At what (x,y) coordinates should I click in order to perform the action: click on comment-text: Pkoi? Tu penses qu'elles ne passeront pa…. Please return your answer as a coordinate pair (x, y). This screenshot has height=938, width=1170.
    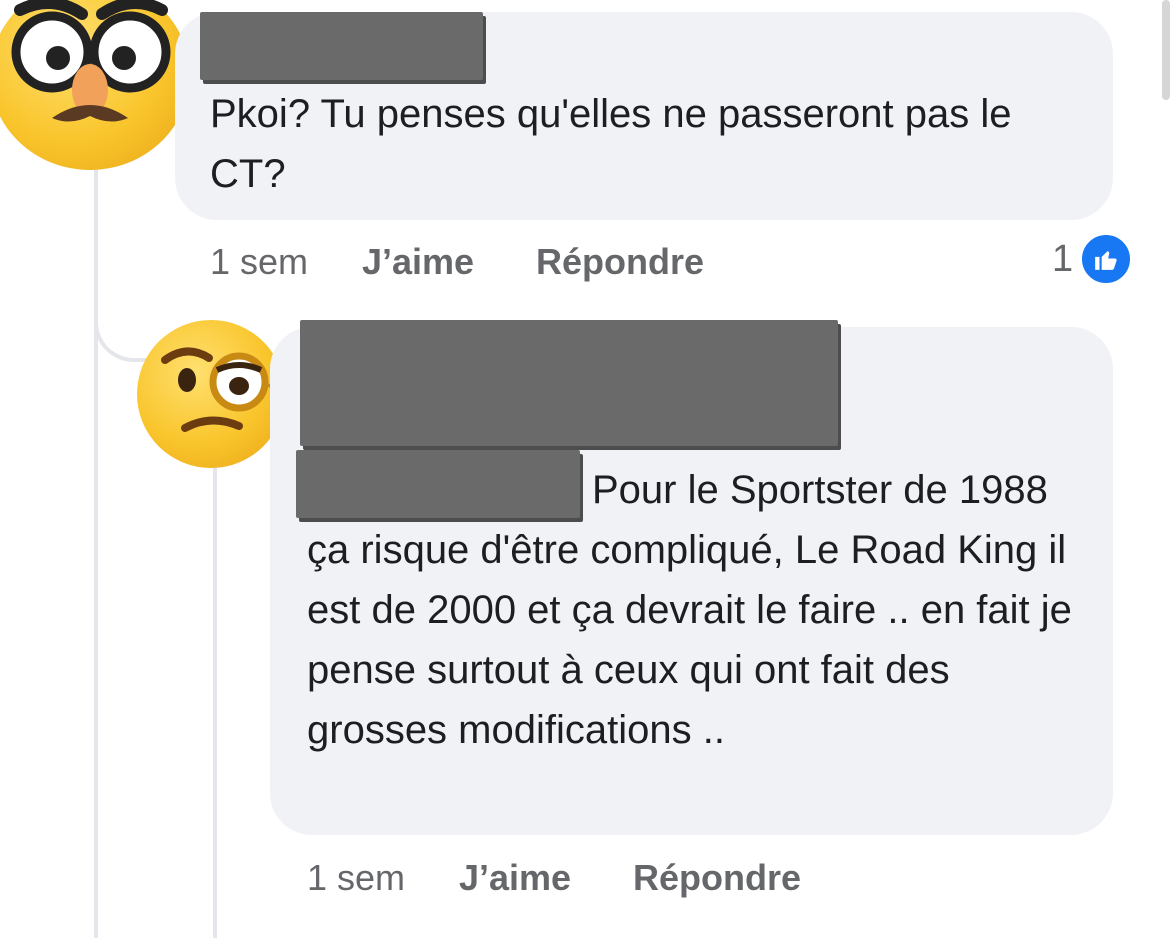
    Looking at the image, I should click on (611, 144).